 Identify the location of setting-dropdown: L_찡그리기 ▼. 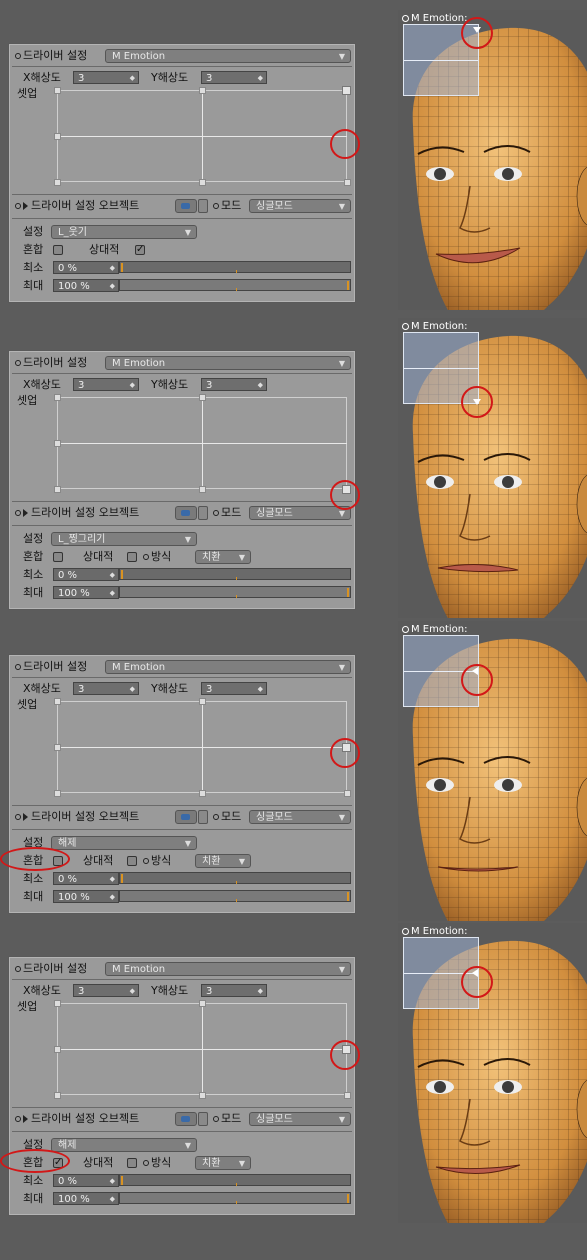
(124, 539).